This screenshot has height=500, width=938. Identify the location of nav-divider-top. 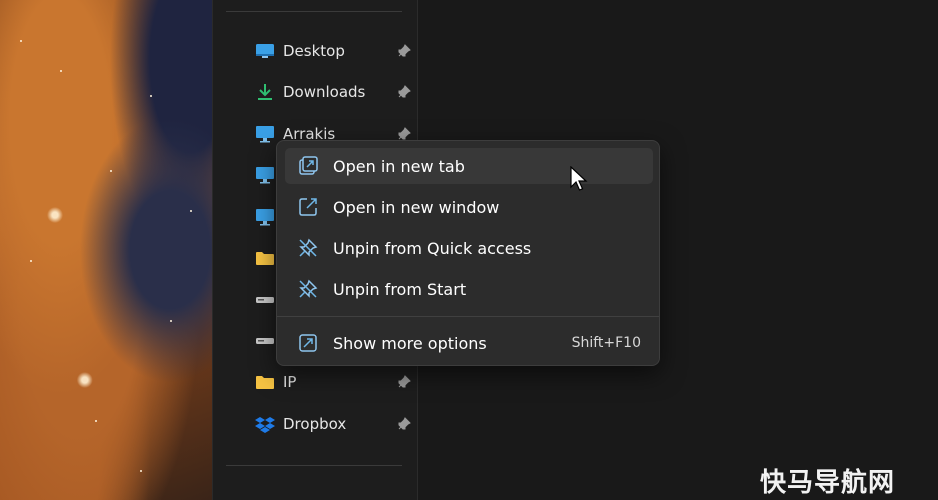
(314, 11).